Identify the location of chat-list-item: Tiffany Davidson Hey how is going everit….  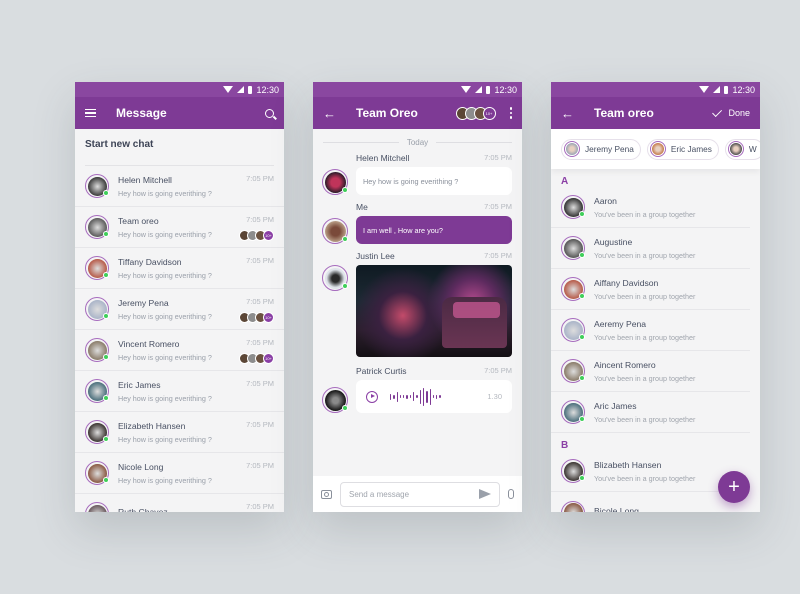
(179, 268).